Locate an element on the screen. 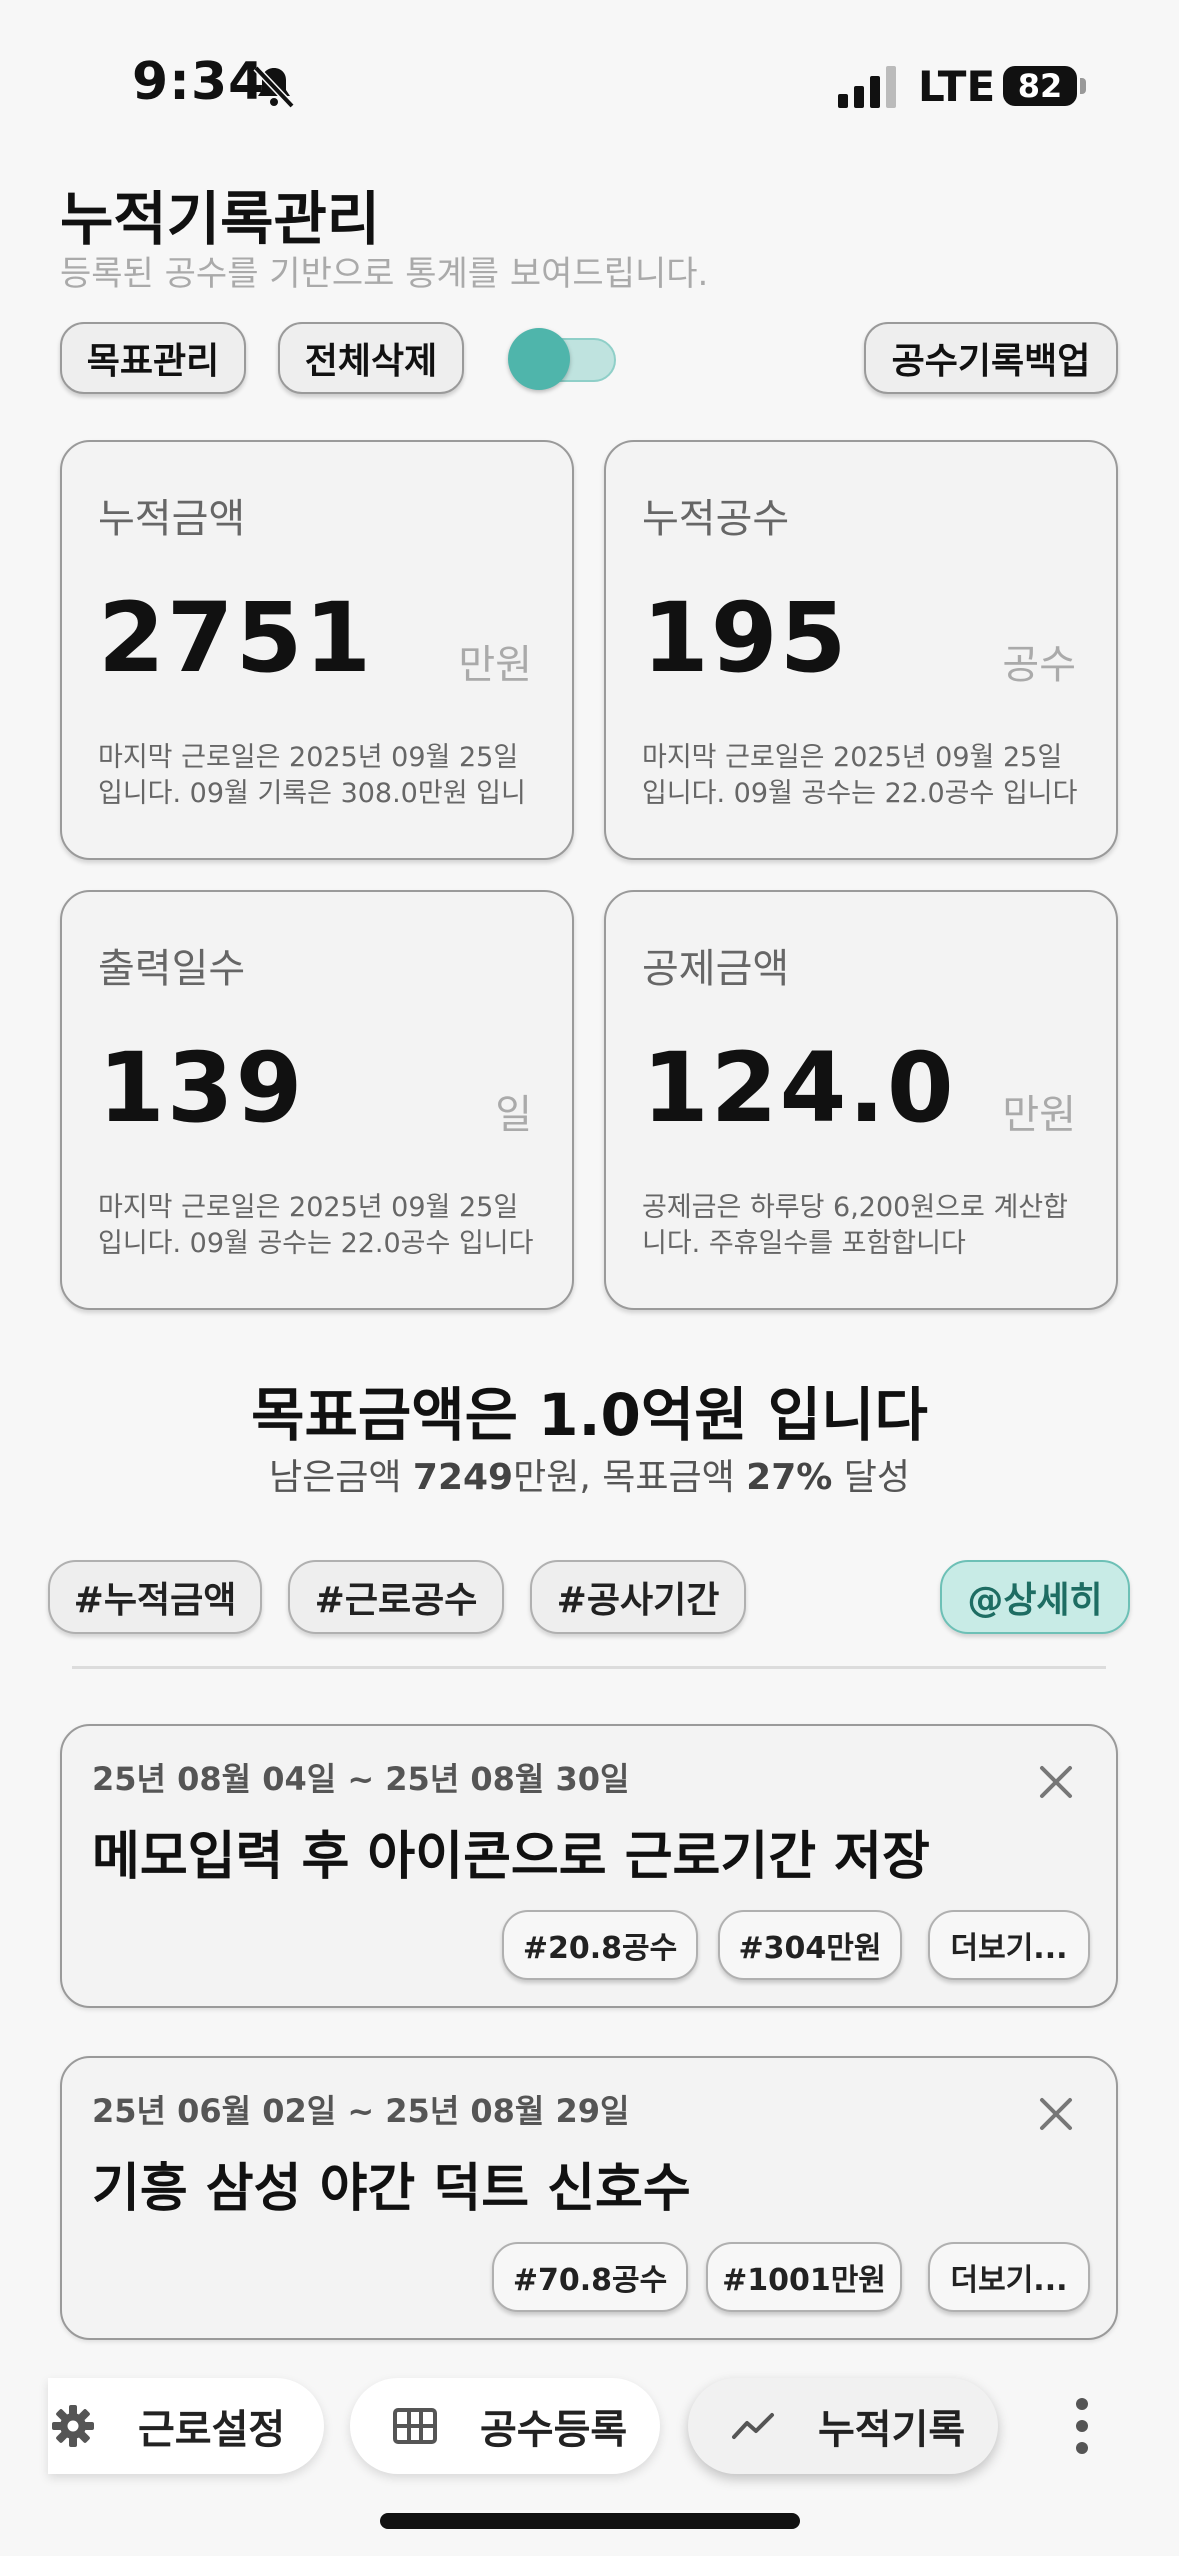 This screenshot has width=1179, height=2556. goal-title-suffix: 억원 입니다 is located at coordinates (784, 1415).